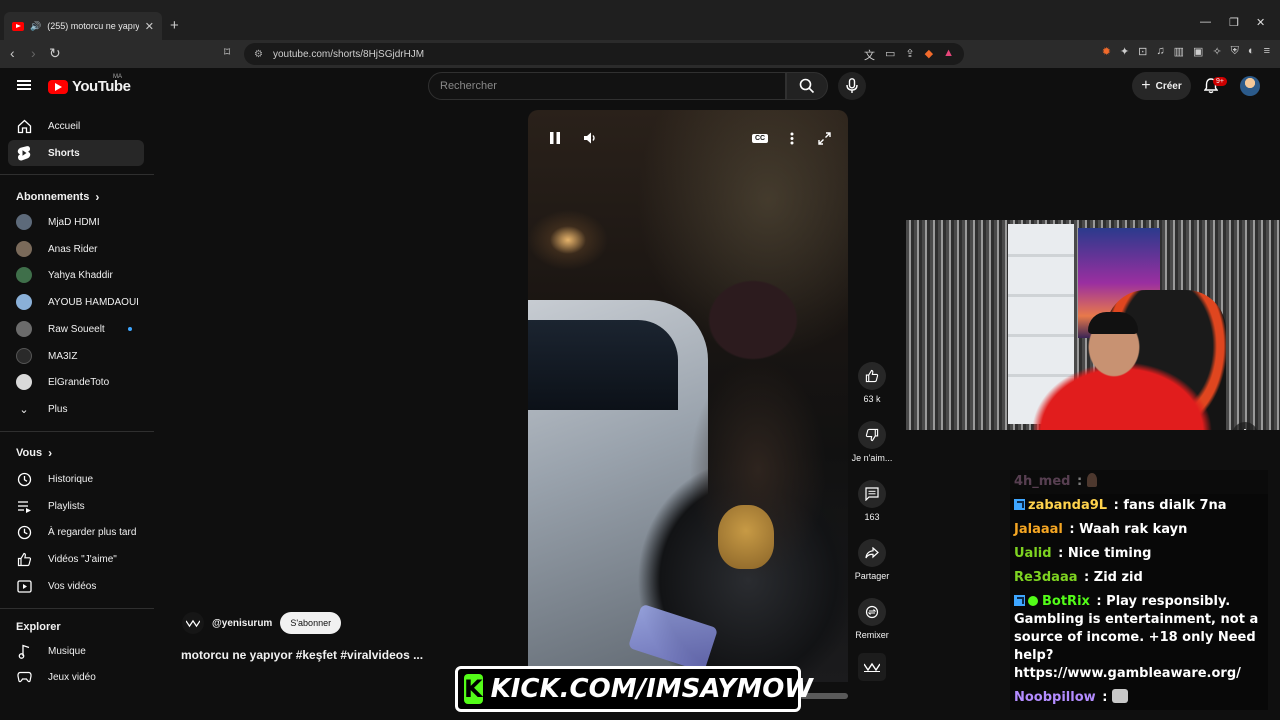  What do you see at coordinates (33, 53) in the screenshot?
I see `forward-icon: ›` at bounding box center [33, 53].